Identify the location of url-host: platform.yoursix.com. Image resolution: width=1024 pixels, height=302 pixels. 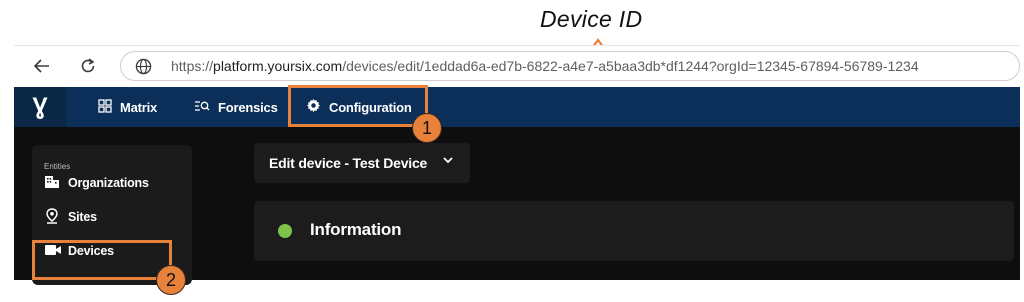
(278, 66).